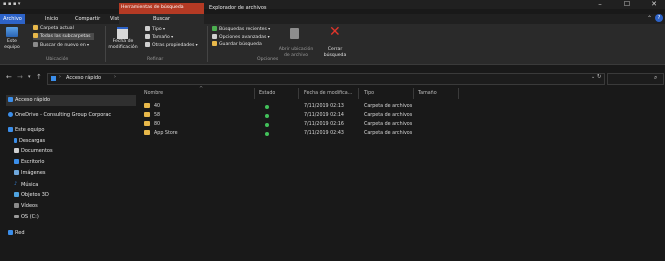 This screenshot has height=261, width=665. What do you see at coordinates (427, 93) in the screenshot?
I see `column-header-tamano: Tamaño` at bounding box center [427, 93].